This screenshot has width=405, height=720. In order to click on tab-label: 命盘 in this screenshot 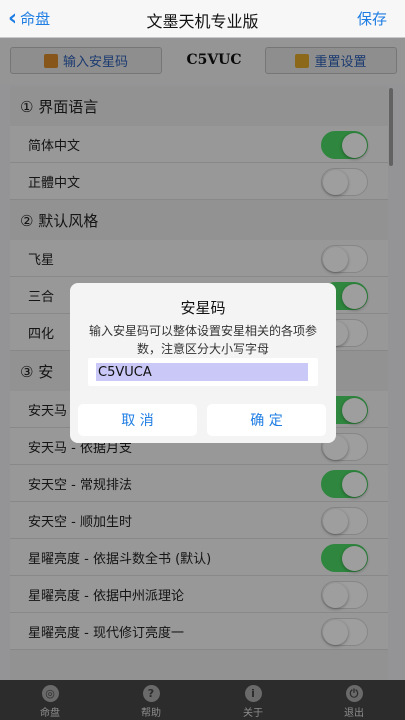, I will do `click(50, 713)`.